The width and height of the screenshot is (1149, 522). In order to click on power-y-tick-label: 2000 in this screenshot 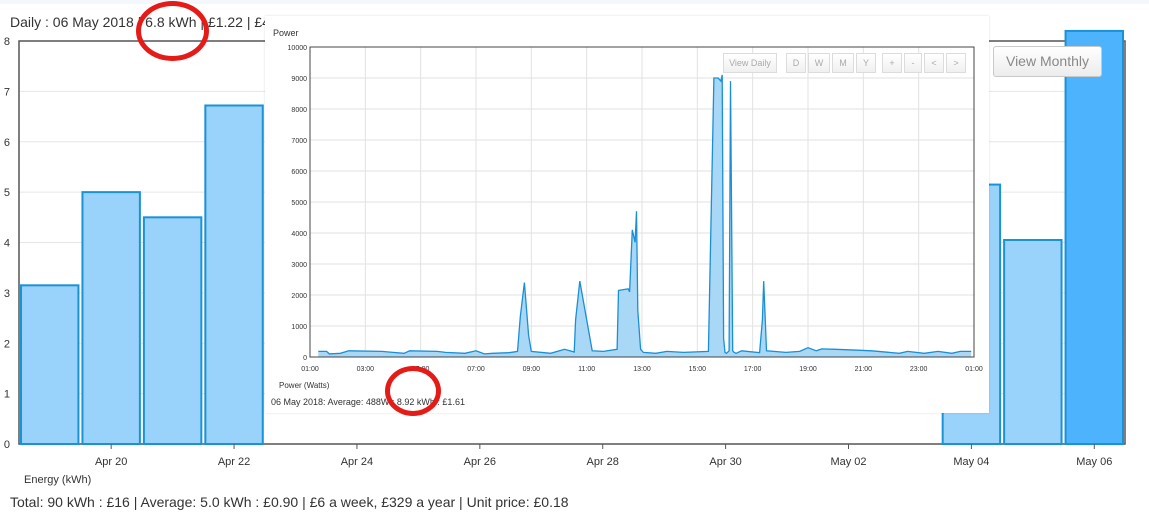, I will do `click(299, 296)`.